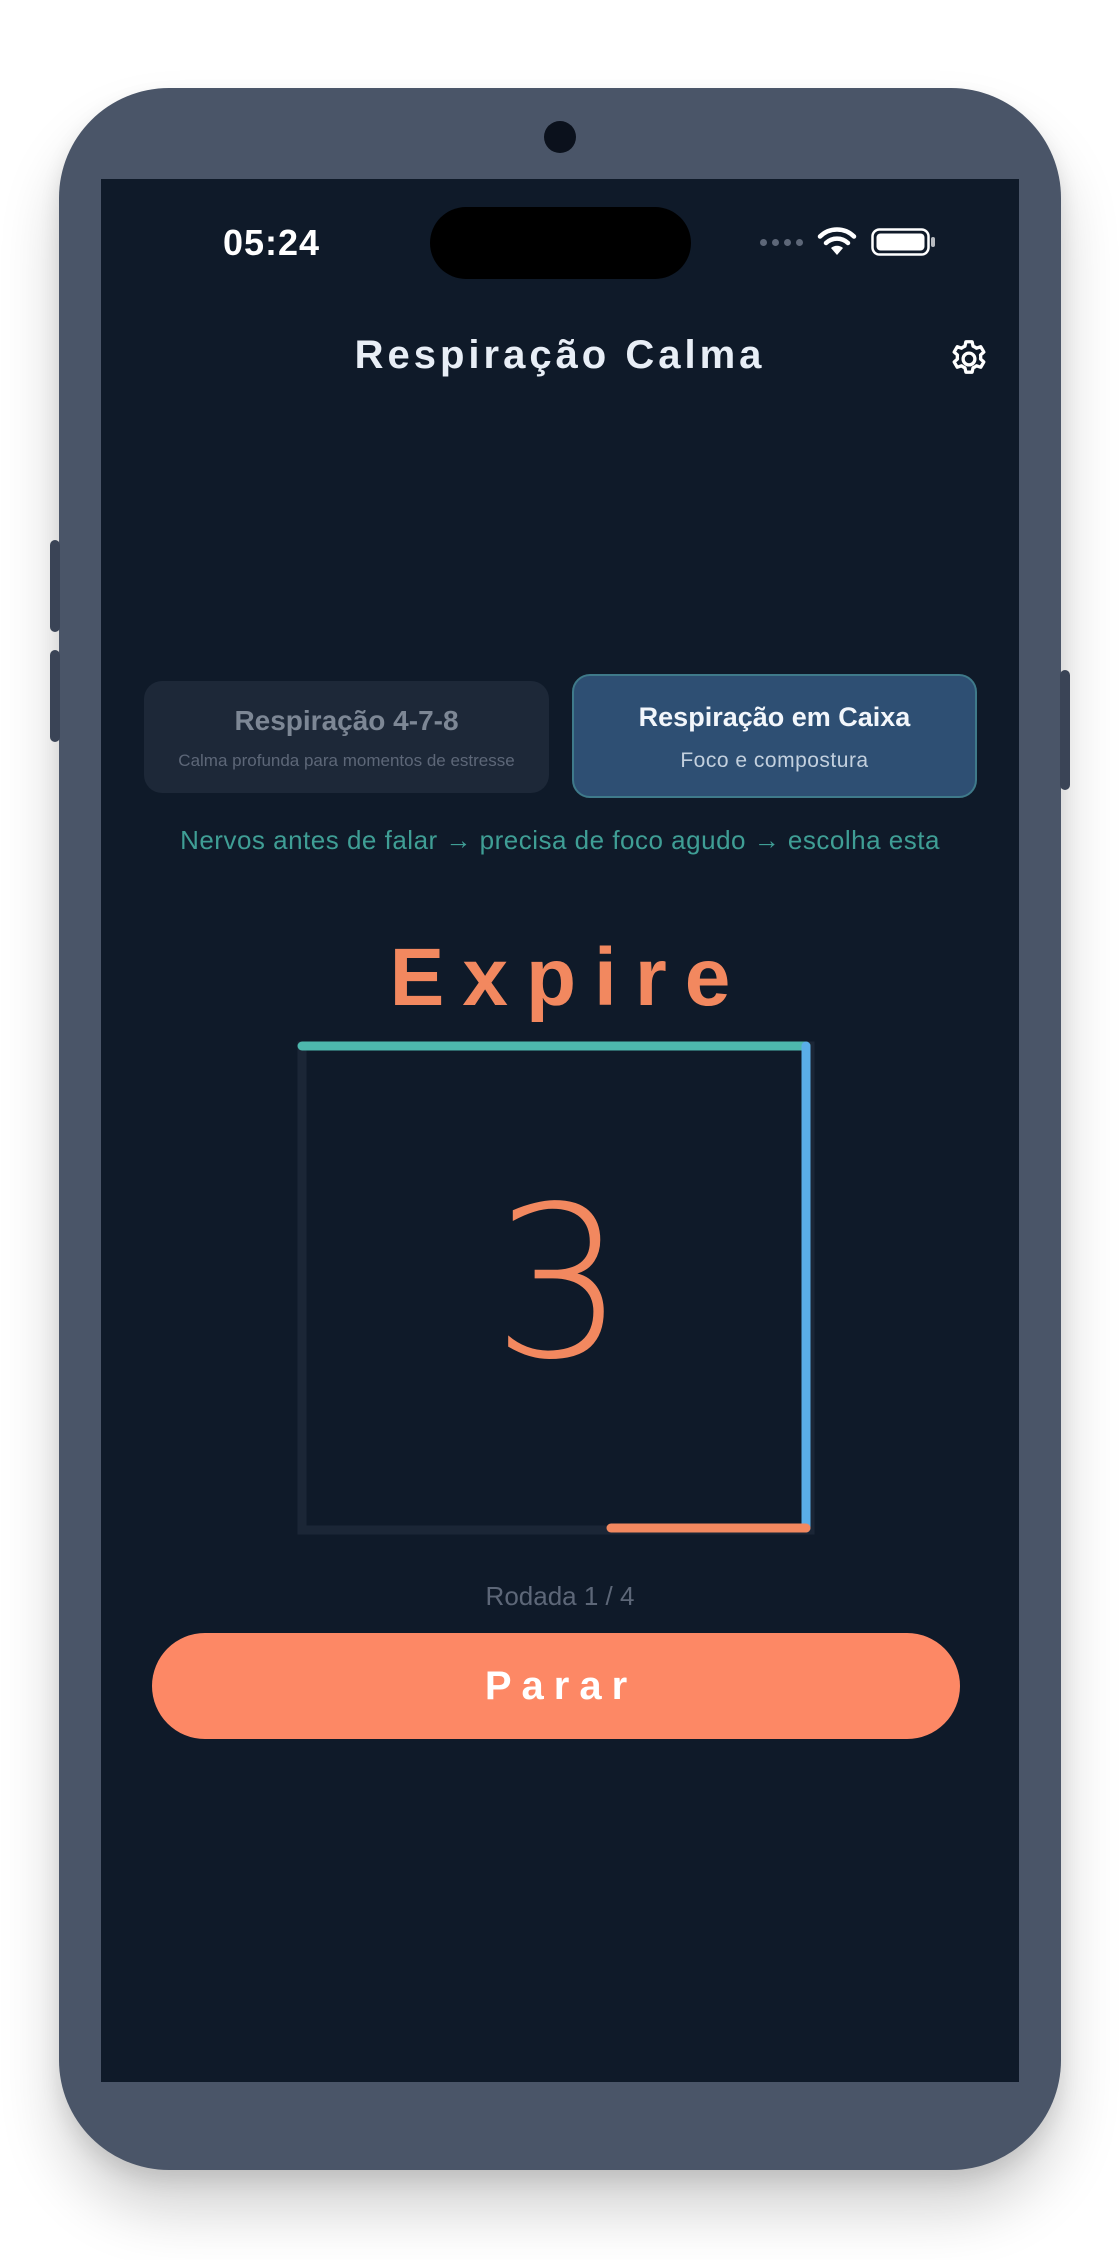  I want to click on mute-switch, so click(55, 586).